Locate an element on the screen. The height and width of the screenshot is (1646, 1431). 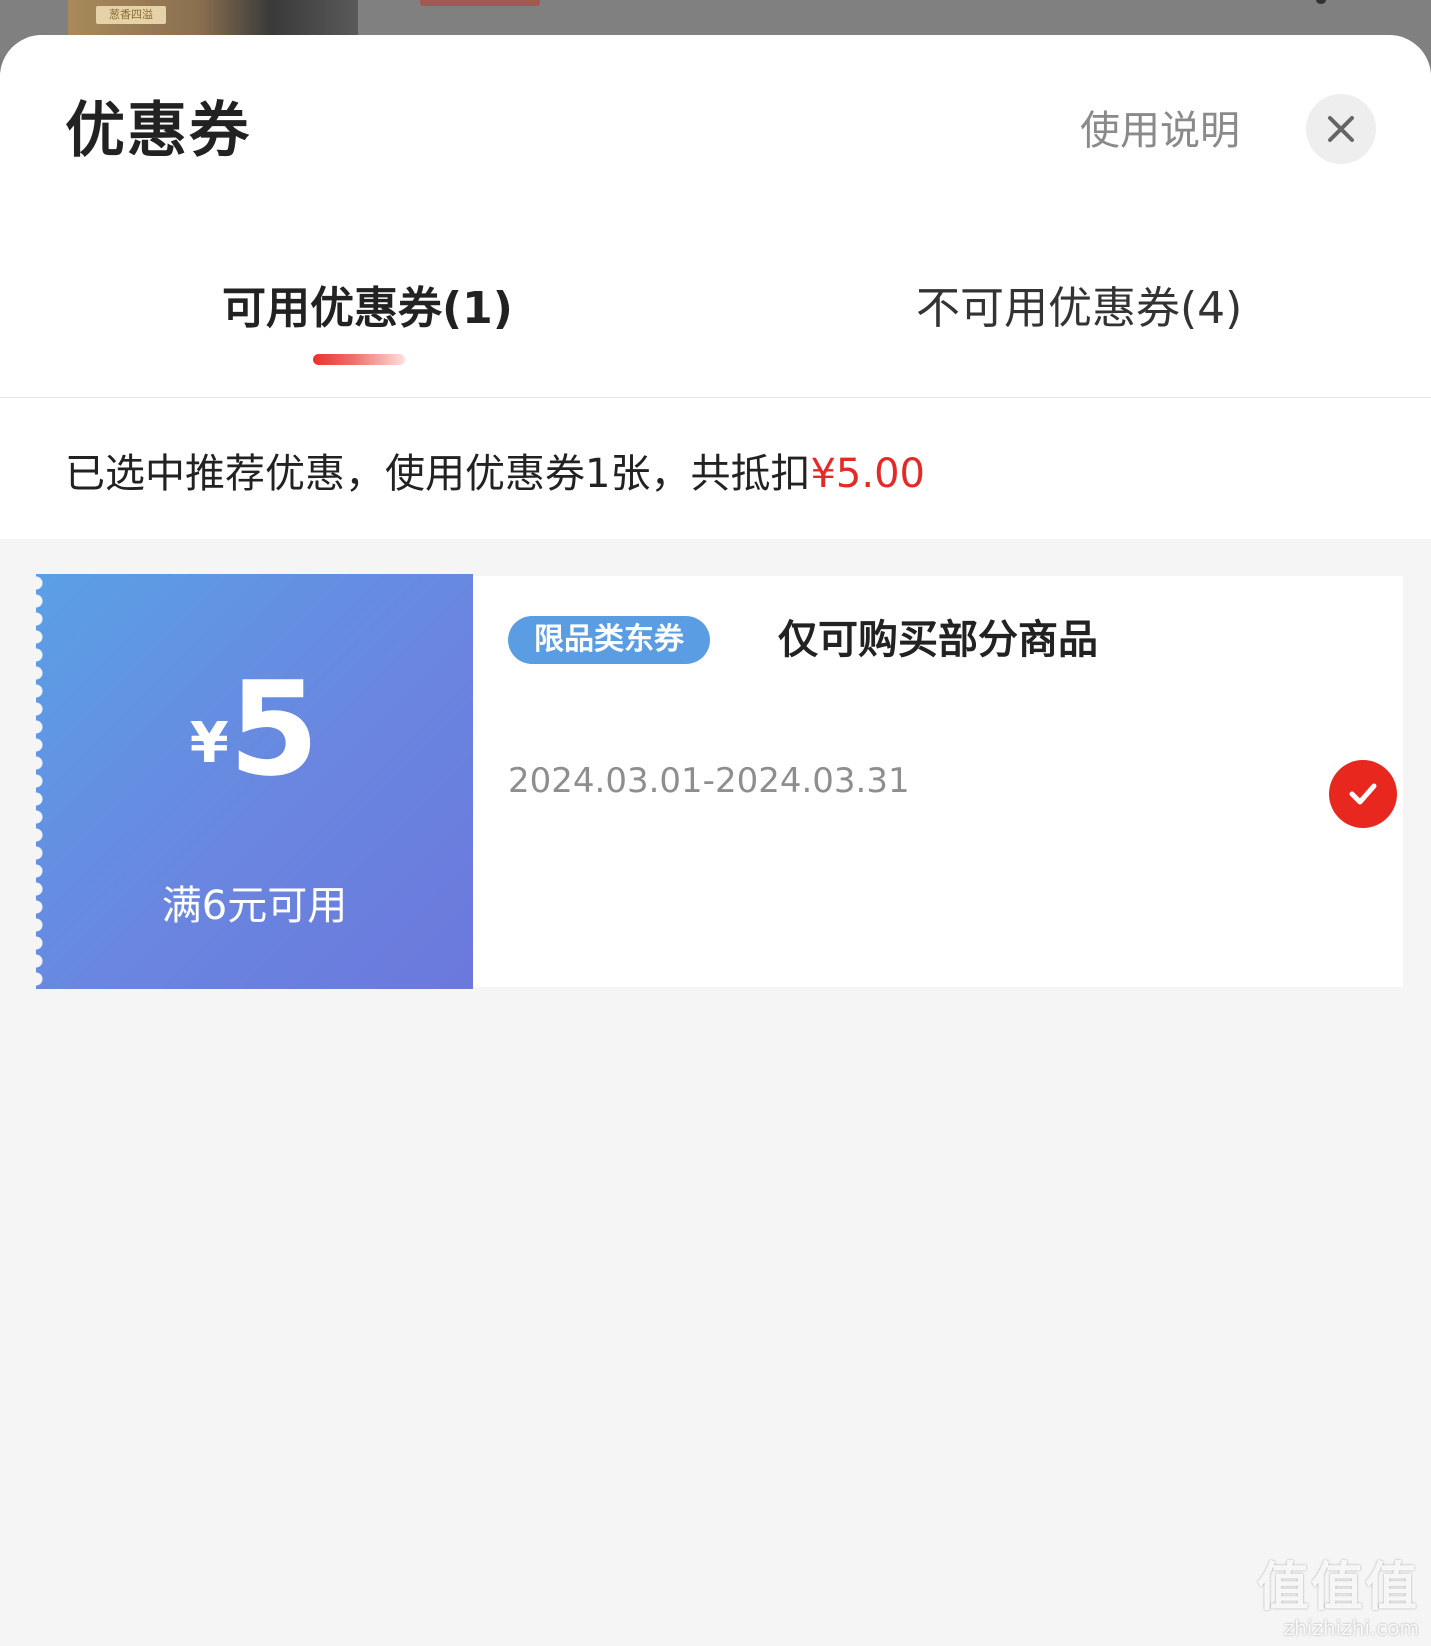
tab-divider is located at coordinates (715, 397).